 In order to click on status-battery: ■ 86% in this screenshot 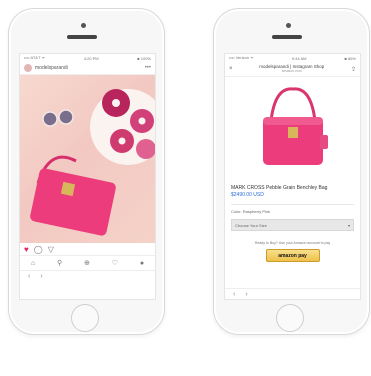, I will do `click(350, 58)`.